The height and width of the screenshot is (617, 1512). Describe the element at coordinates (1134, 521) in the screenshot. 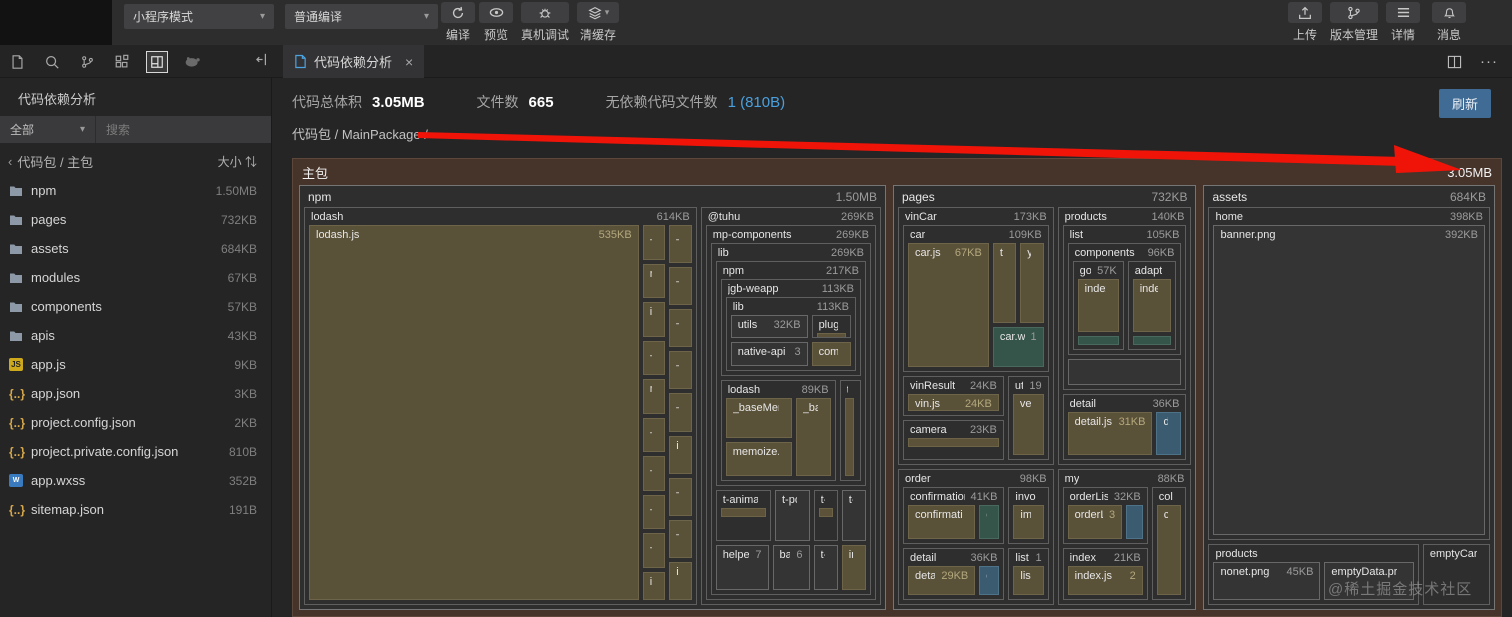

I see `treemap-node: or` at that location.